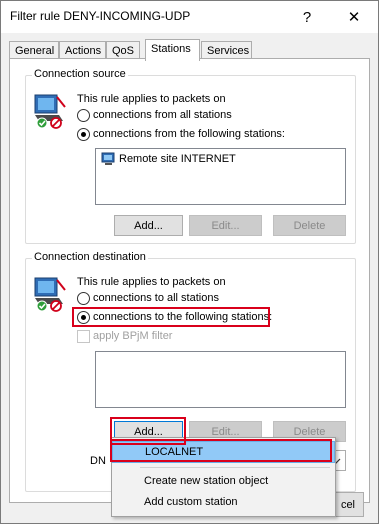 This screenshot has width=379, height=524. Describe the element at coordinates (220, 379) in the screenshot. I see `destination-stations-list` at that location.